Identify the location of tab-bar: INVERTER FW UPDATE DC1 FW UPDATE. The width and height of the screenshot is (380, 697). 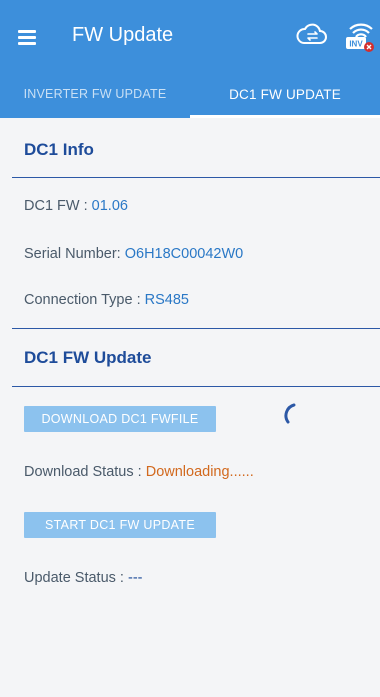
(190, 94).